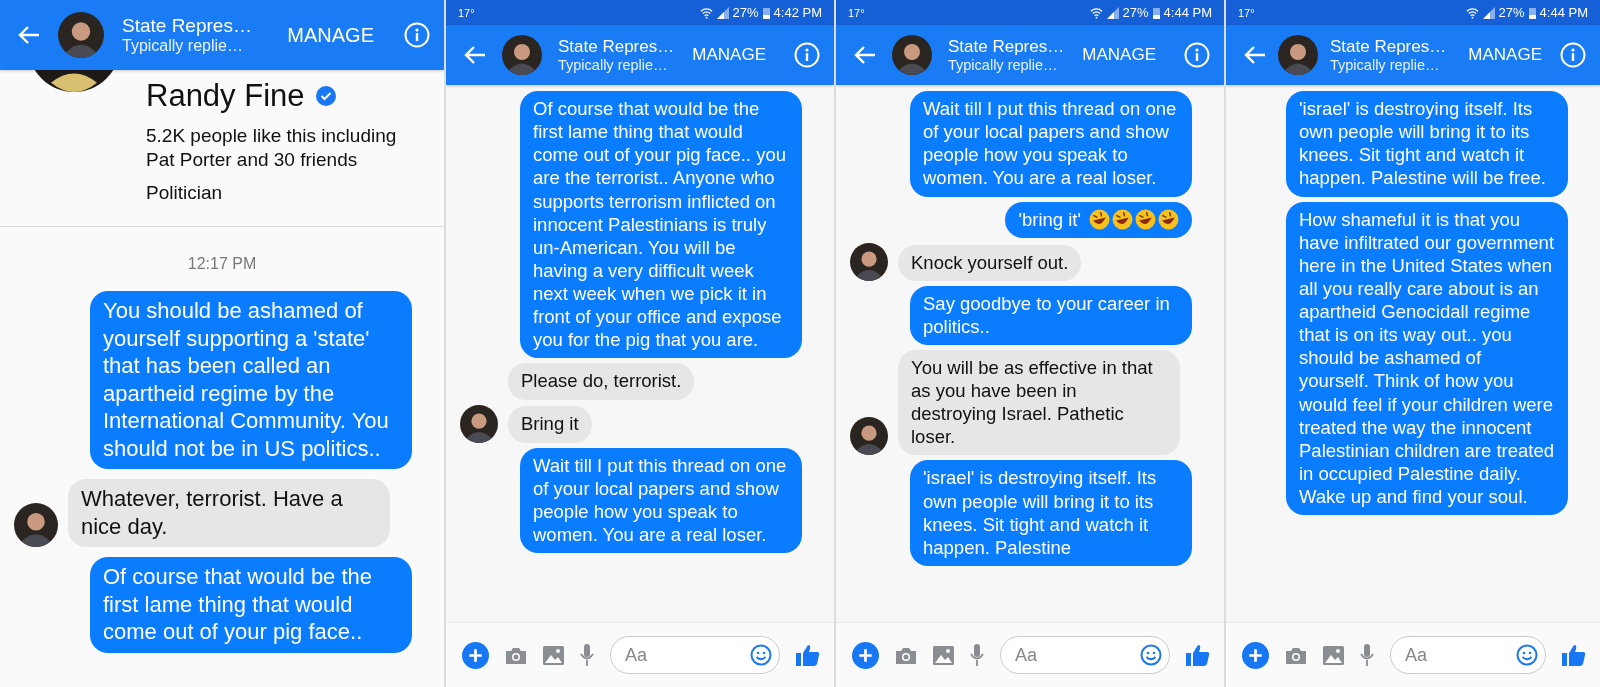 The image size is (1600, 687). Describe the element at coordinates (229, 513) in the screenshot. I see `received-message: Whatever, terrorist. Have a nice day.` at that location.